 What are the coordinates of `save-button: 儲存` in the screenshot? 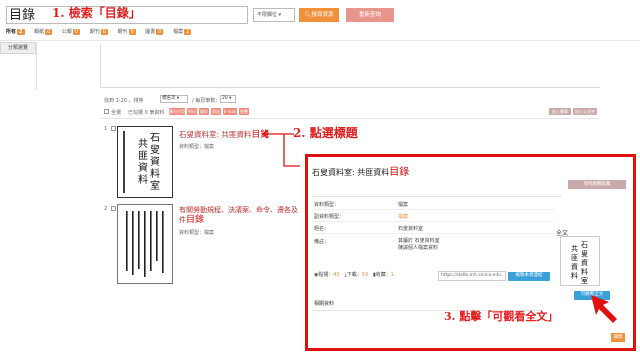 It's located at (204, 111).